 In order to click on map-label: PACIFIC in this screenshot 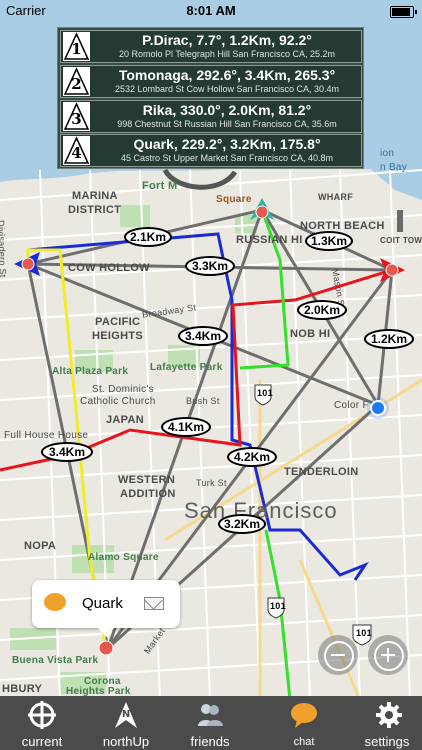, I will do `click(118, 322)`.